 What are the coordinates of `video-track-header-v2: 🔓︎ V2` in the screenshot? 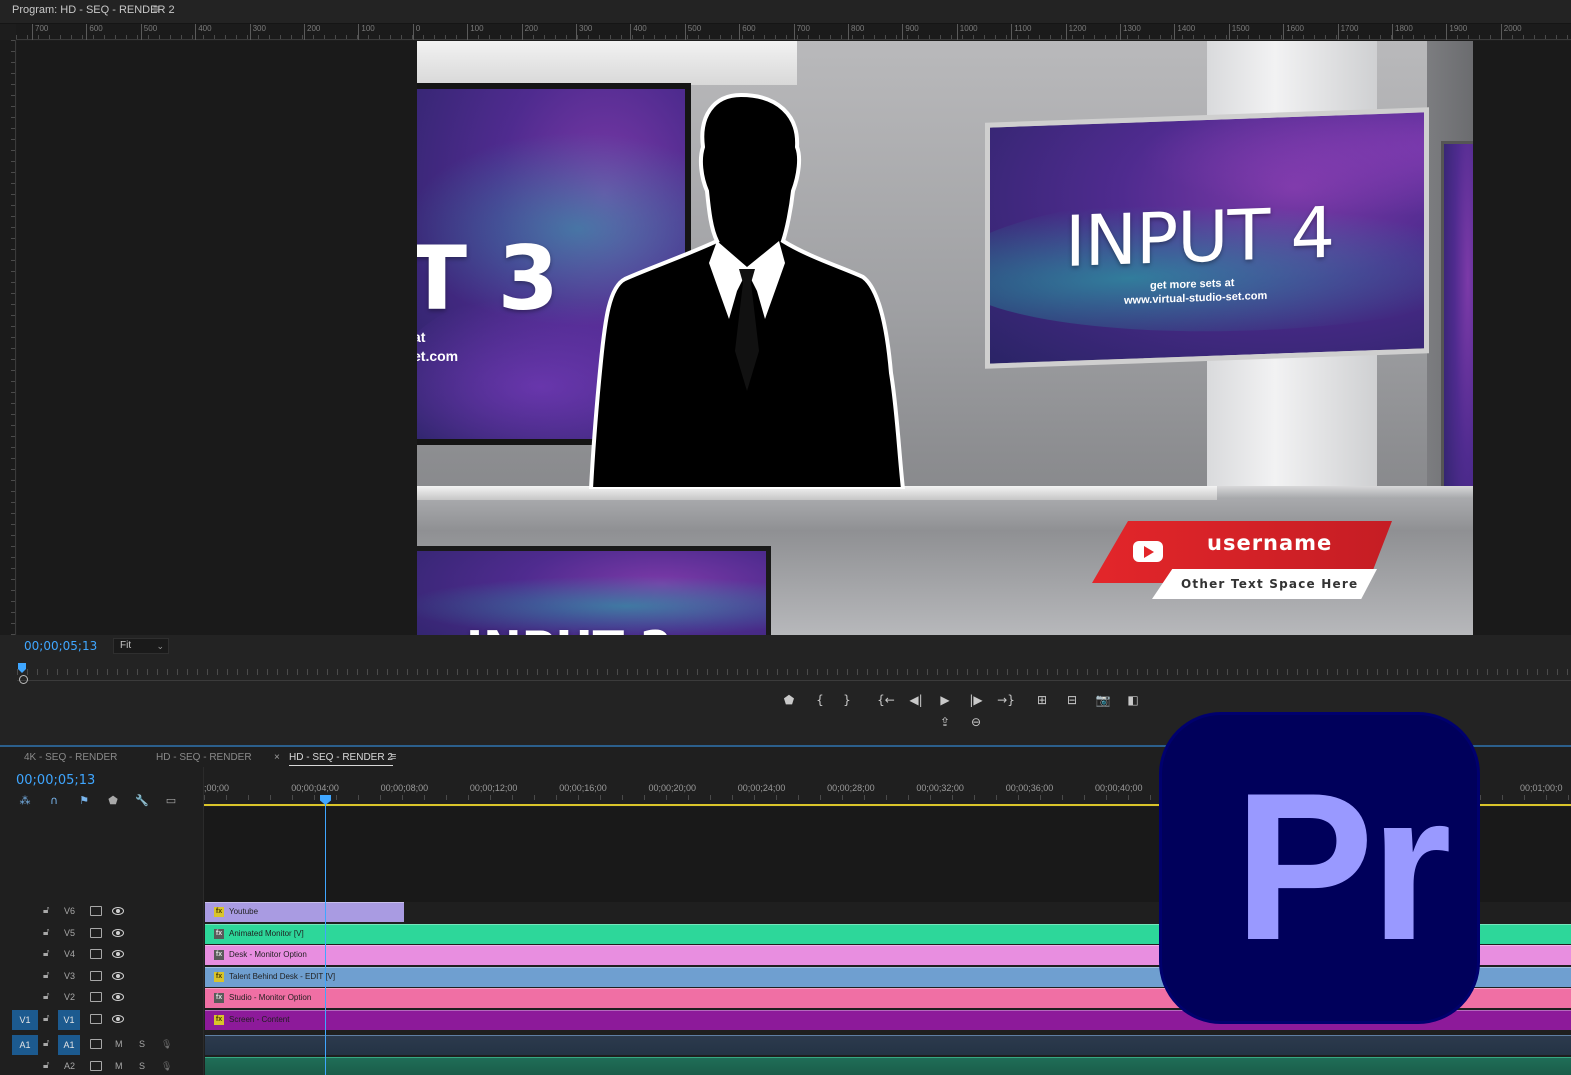 It's located at (102, 998).